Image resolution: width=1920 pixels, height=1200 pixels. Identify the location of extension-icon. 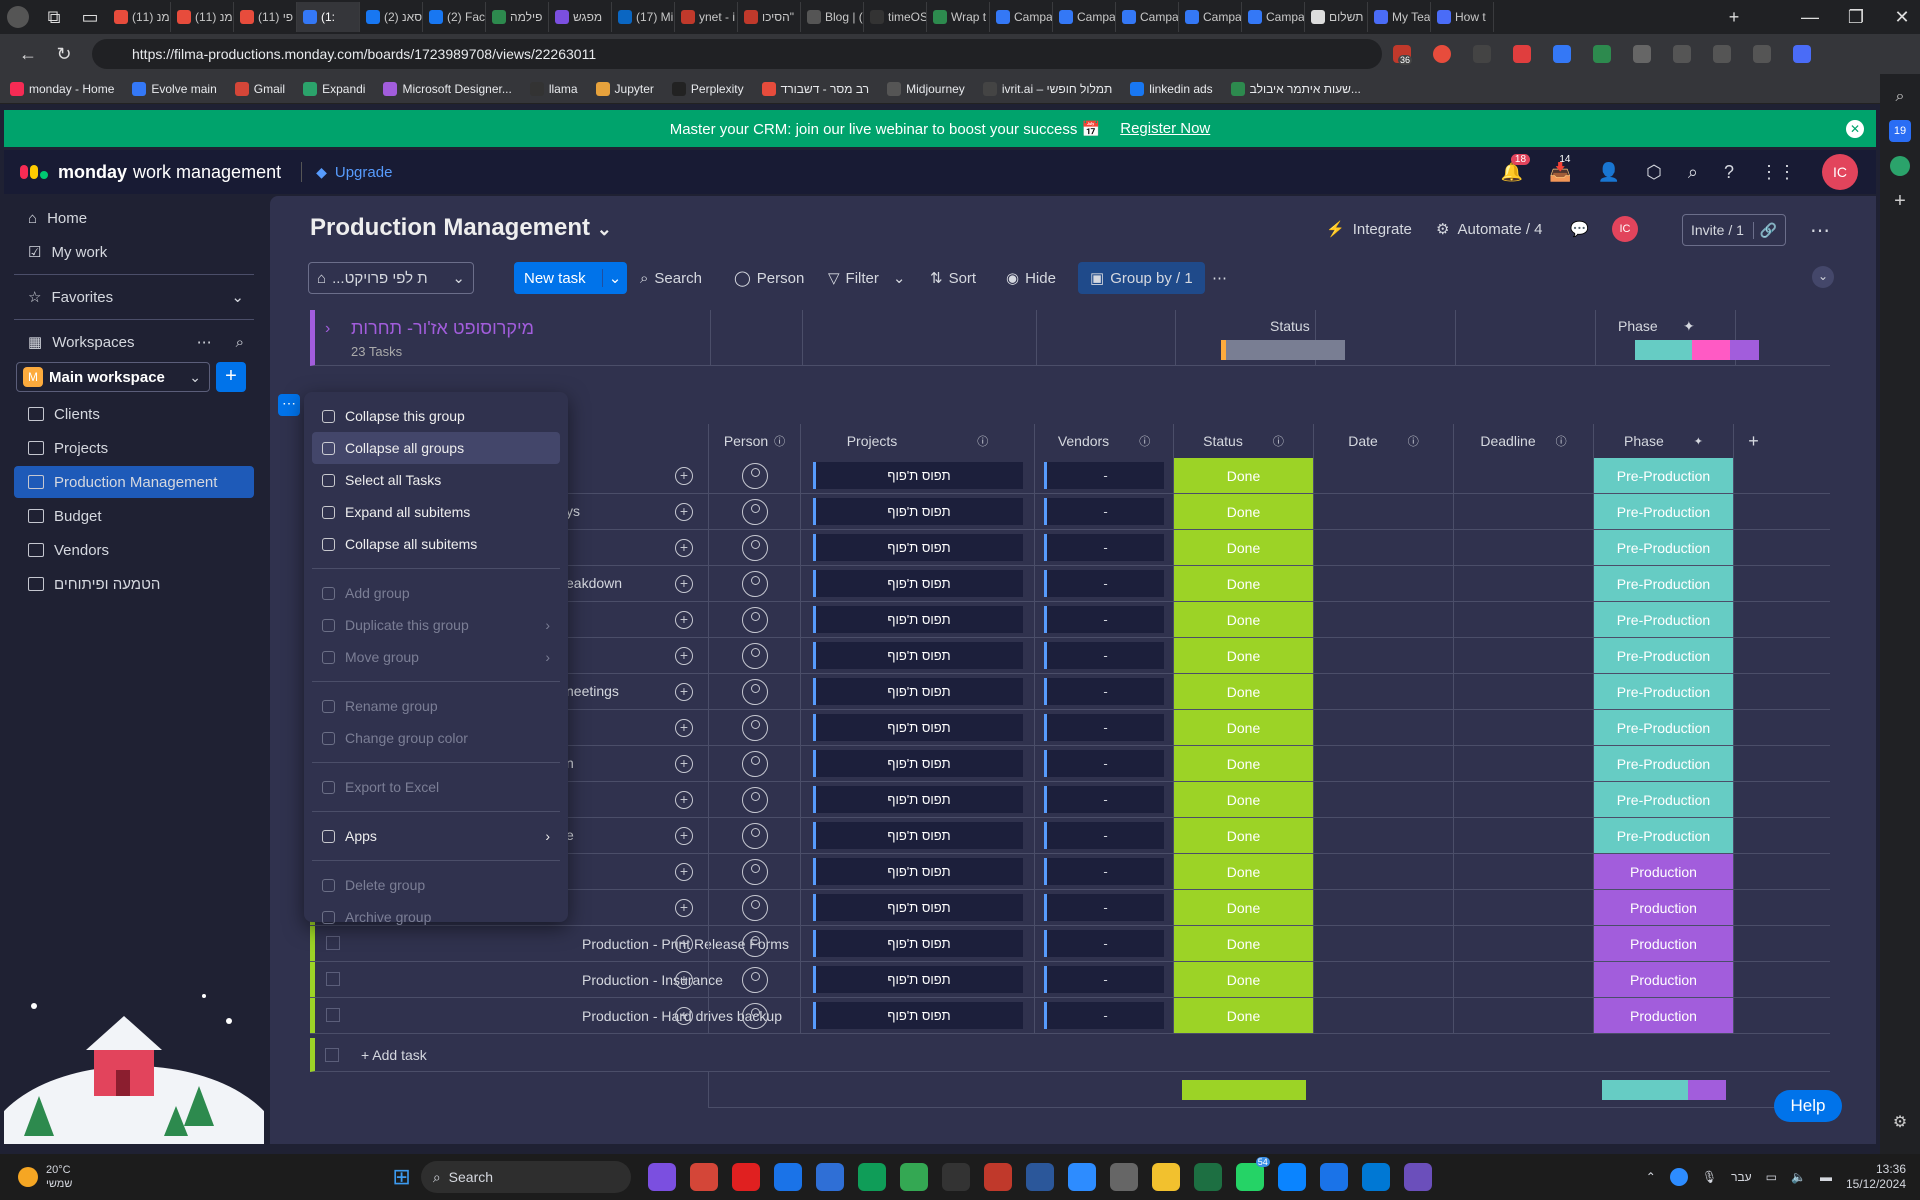
(1602, 54).